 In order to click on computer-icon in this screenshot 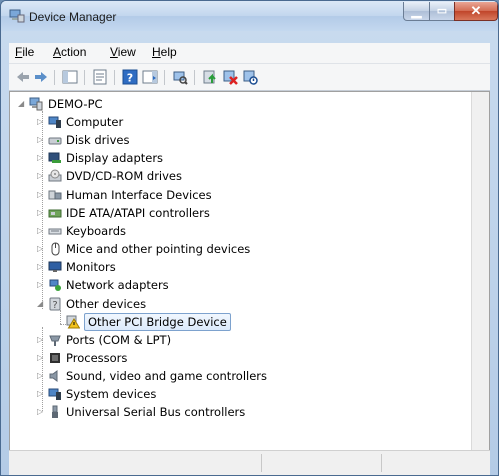, I will do `click(54, 122)`.